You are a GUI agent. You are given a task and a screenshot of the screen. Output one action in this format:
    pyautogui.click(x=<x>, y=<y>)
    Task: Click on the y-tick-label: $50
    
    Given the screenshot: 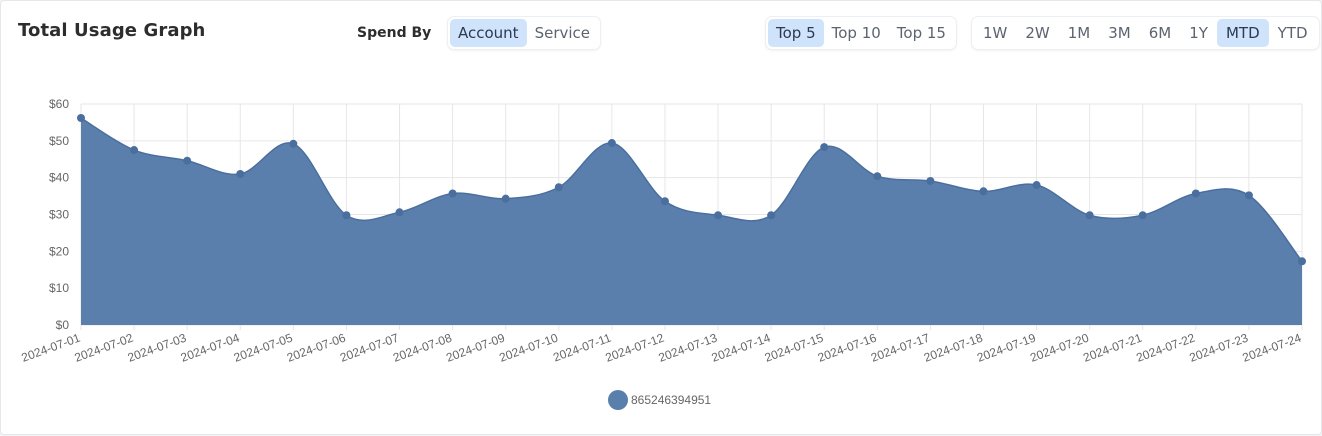 What is the action you would take?
    pyautogui.click(x=59, y=141)
    